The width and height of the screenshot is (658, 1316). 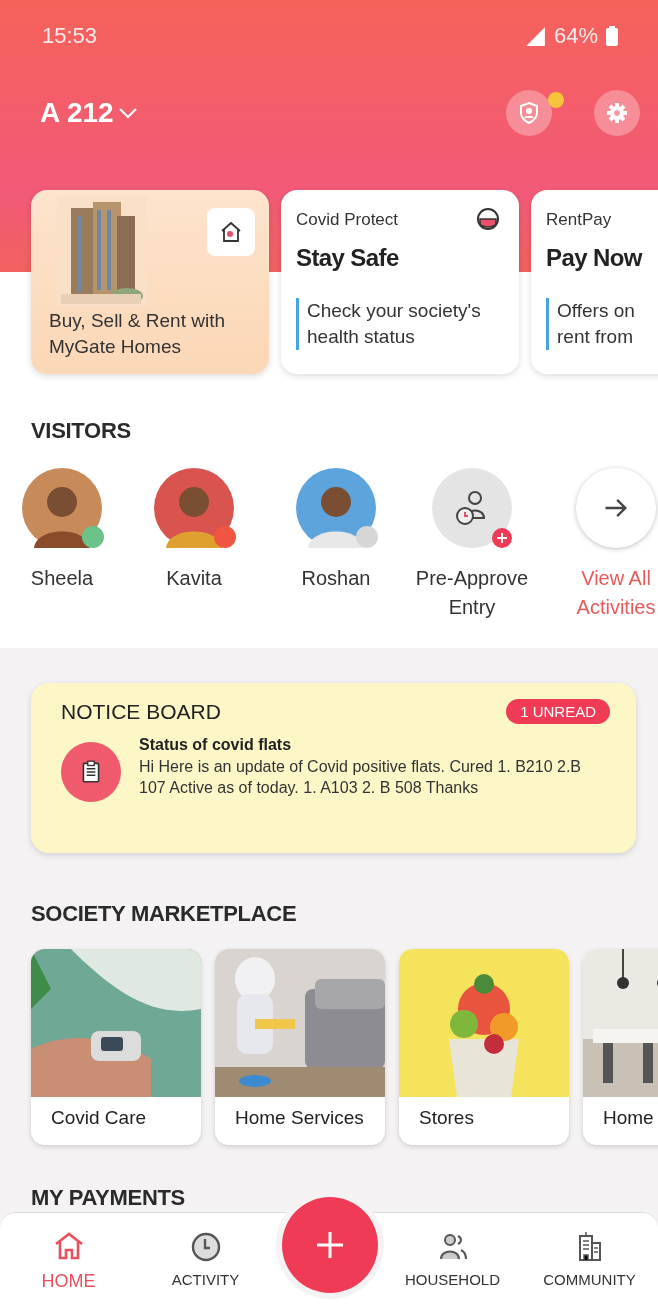 I want to click on notice-body: Hi Here is an update of Covid positive flats. Cured 1. B210 2.B 107 Active as of today. 1. A103 2. B 508 Thanks, so click(x=360, y=777).